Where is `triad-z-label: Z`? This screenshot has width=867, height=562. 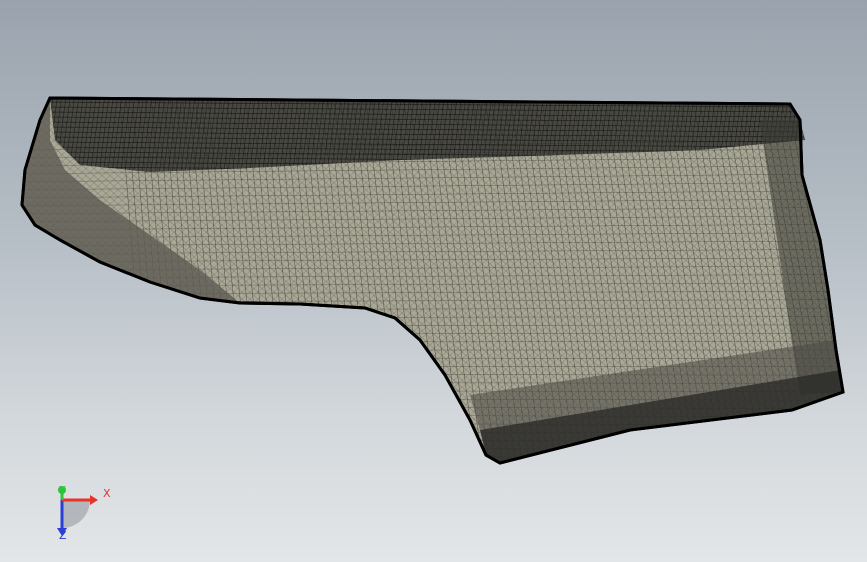
triad-z-label: Z is located at coordinates (63, 535).